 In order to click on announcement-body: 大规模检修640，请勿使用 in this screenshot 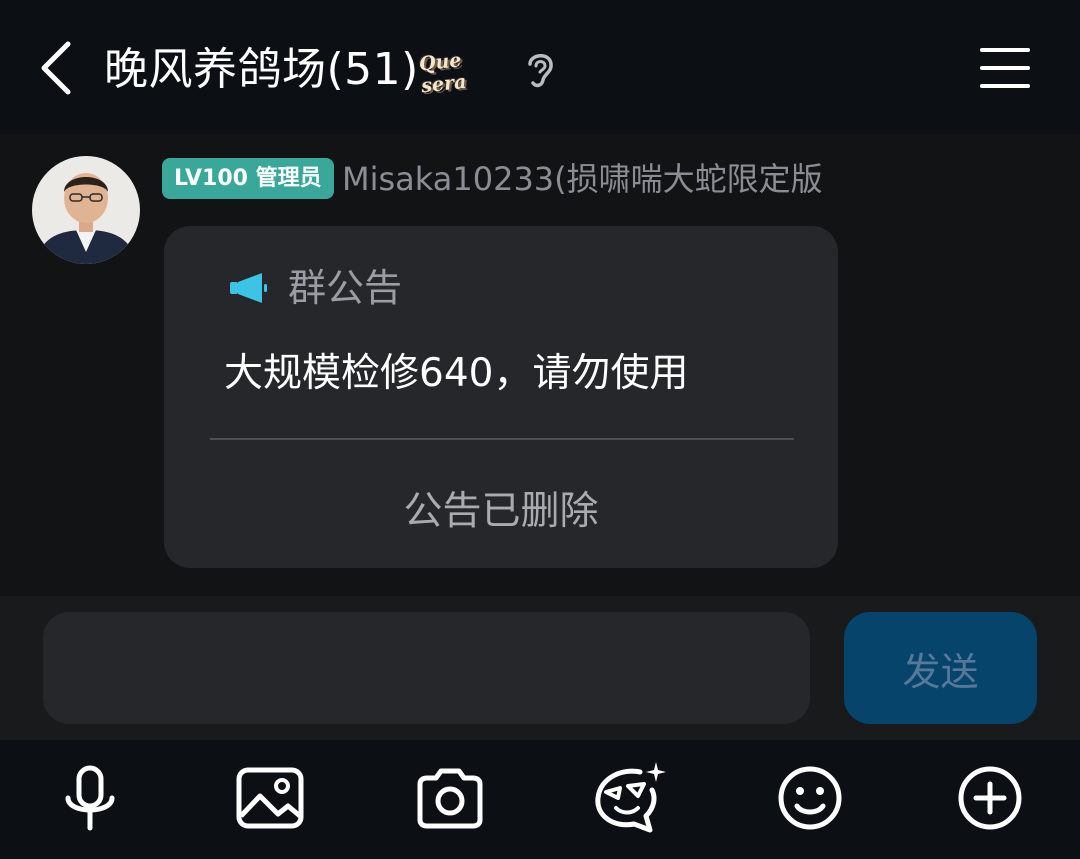, I will do `click(456, 373)`.